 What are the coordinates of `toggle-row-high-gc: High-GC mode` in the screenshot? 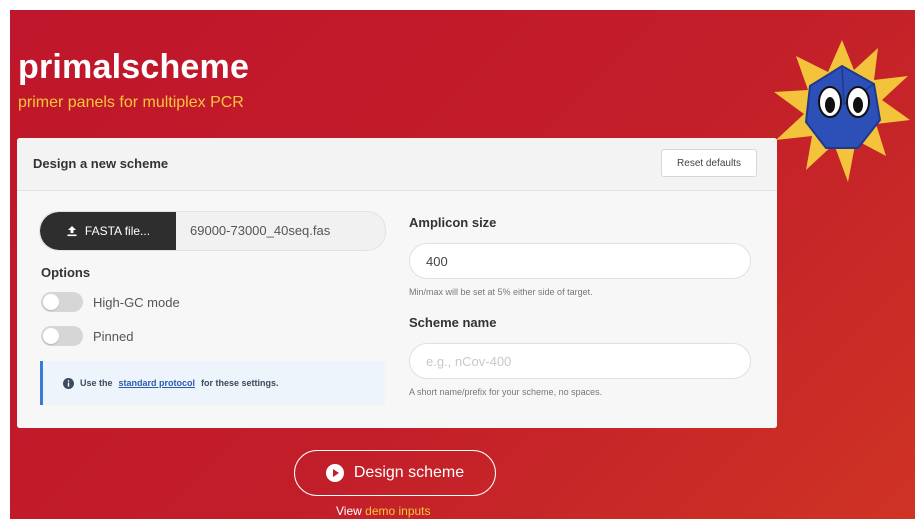 It's located at (110, 302).